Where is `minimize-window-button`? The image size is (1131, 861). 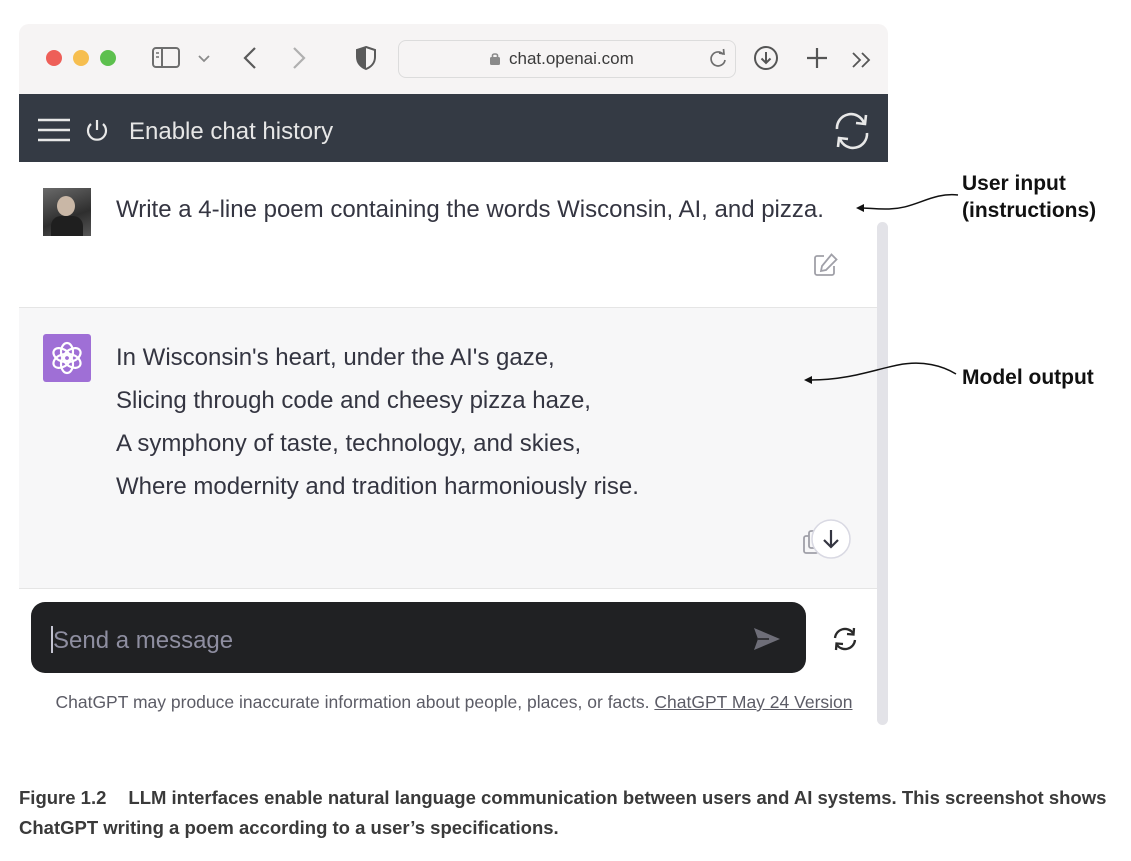 minimize-window-button is located at coordinates (81, 58).